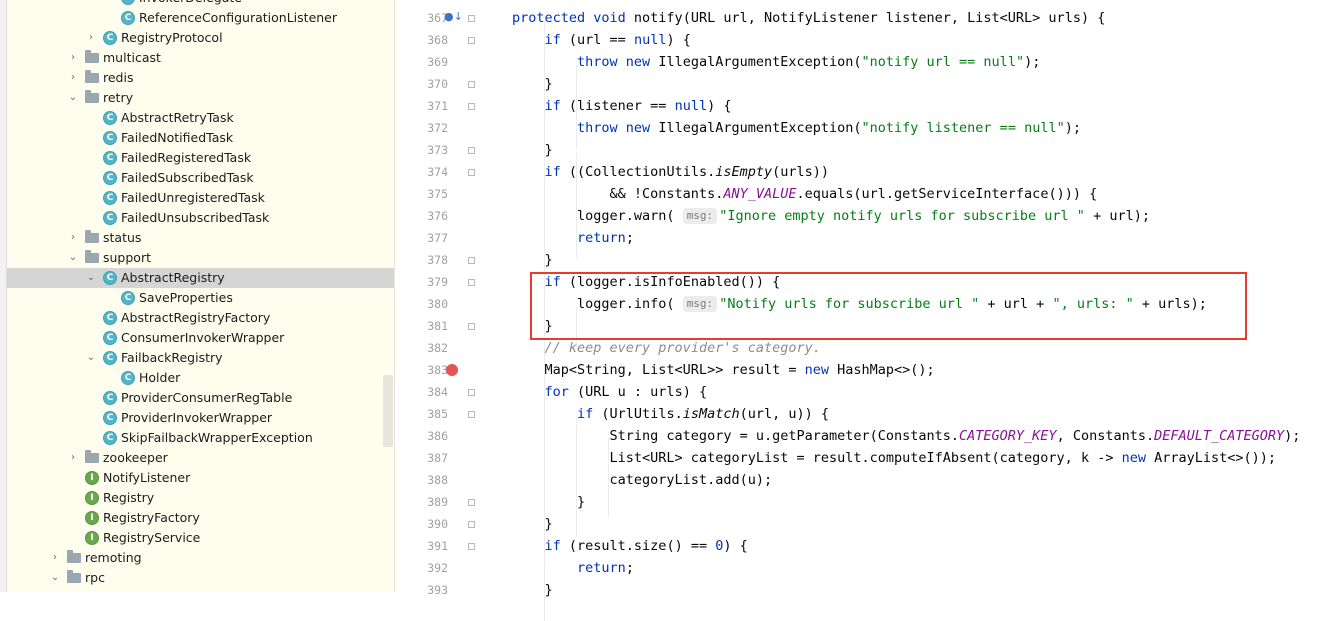 This screenshot has width=1338, height=621. Describe the element at coordinates (200, 258) in the screenshot. I see `tree-item: ⌄ support` at that location.